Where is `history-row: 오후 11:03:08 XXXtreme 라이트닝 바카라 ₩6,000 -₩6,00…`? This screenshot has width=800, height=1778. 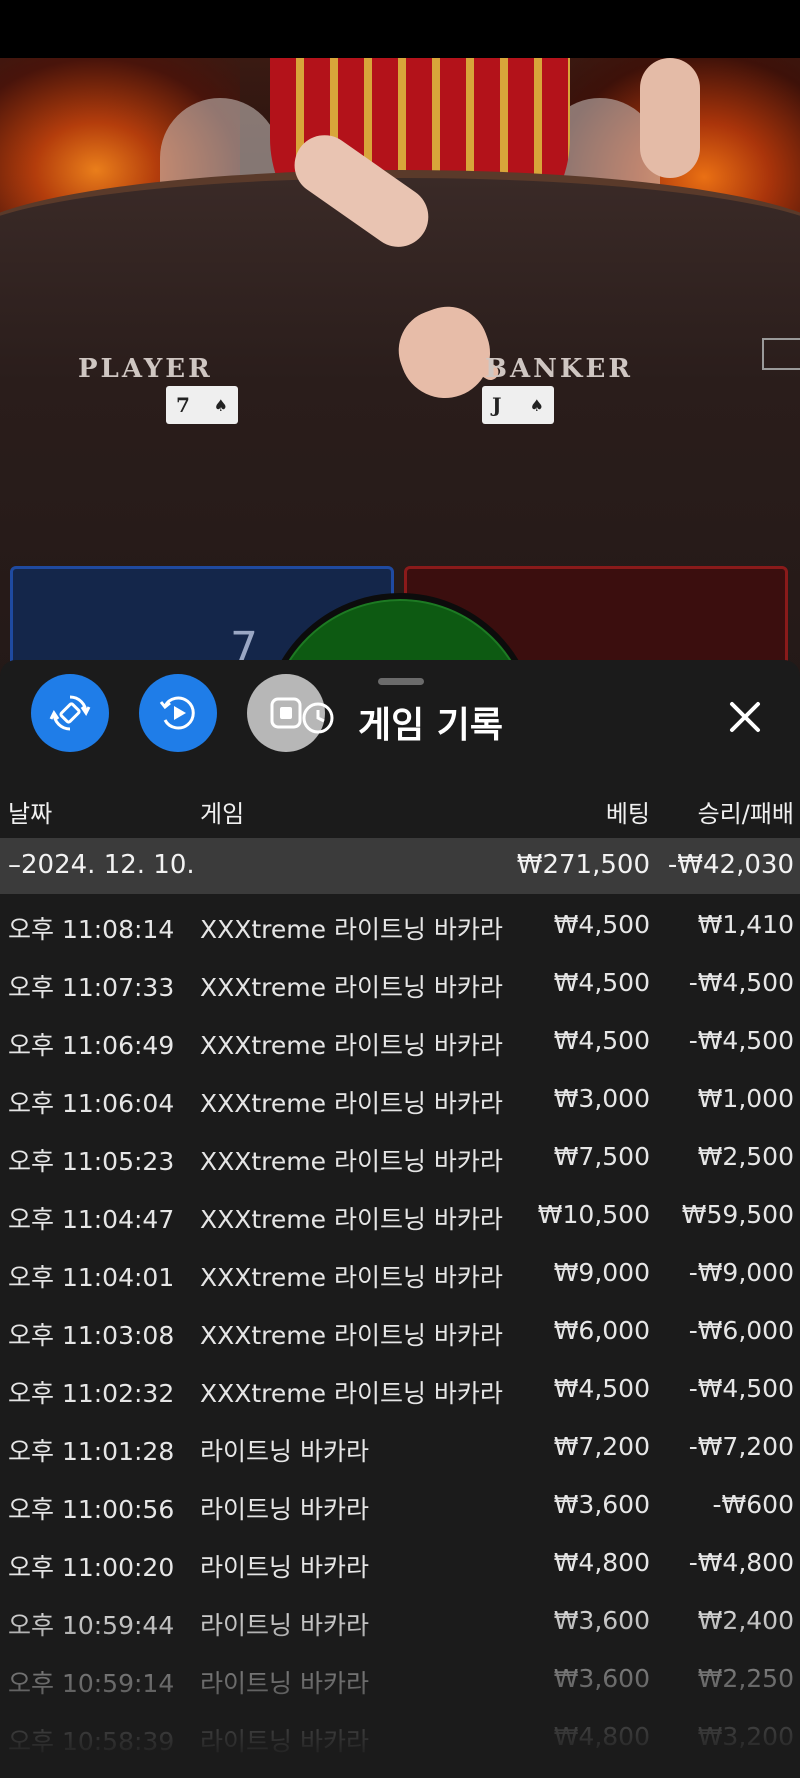 history-row: 오후 11:03:08 XXXtreme 라이트닝 바카라 ₩6,000 -₩6,00… is located at coordinates (400, 1333).